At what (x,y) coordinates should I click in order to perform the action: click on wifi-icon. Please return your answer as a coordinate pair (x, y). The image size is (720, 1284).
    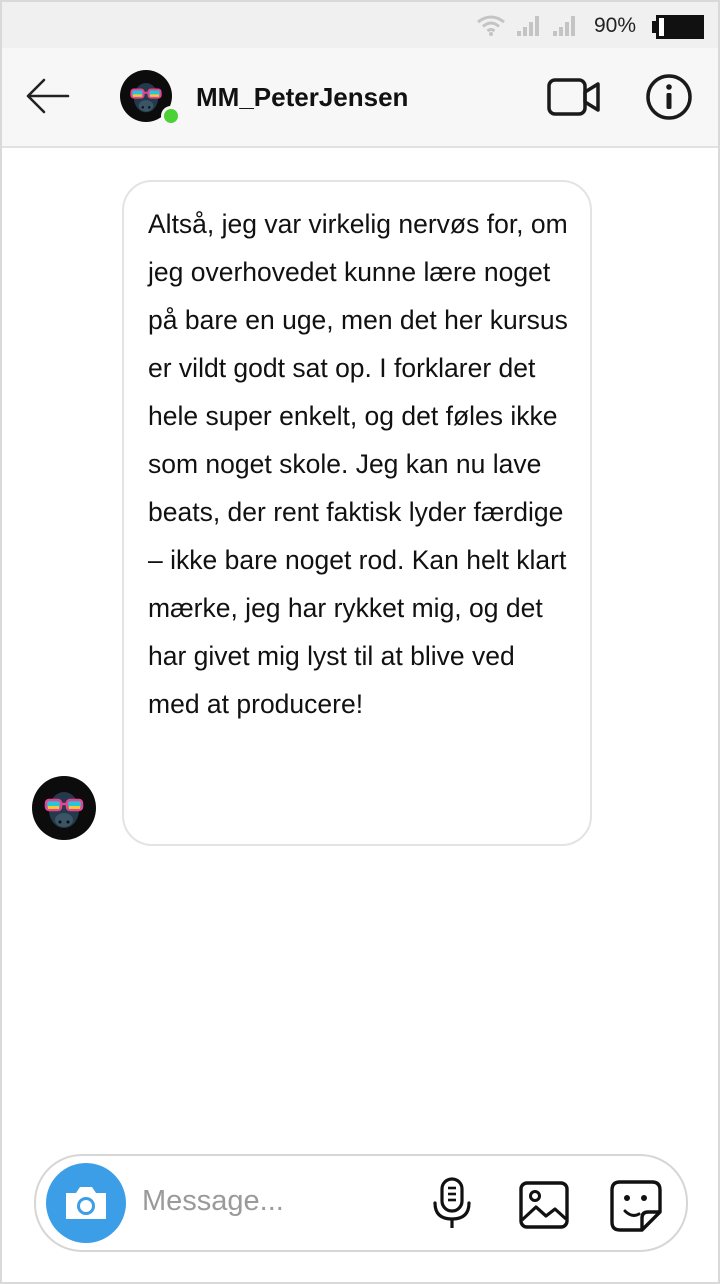
    Looking at the image, I should click on (491, 25).